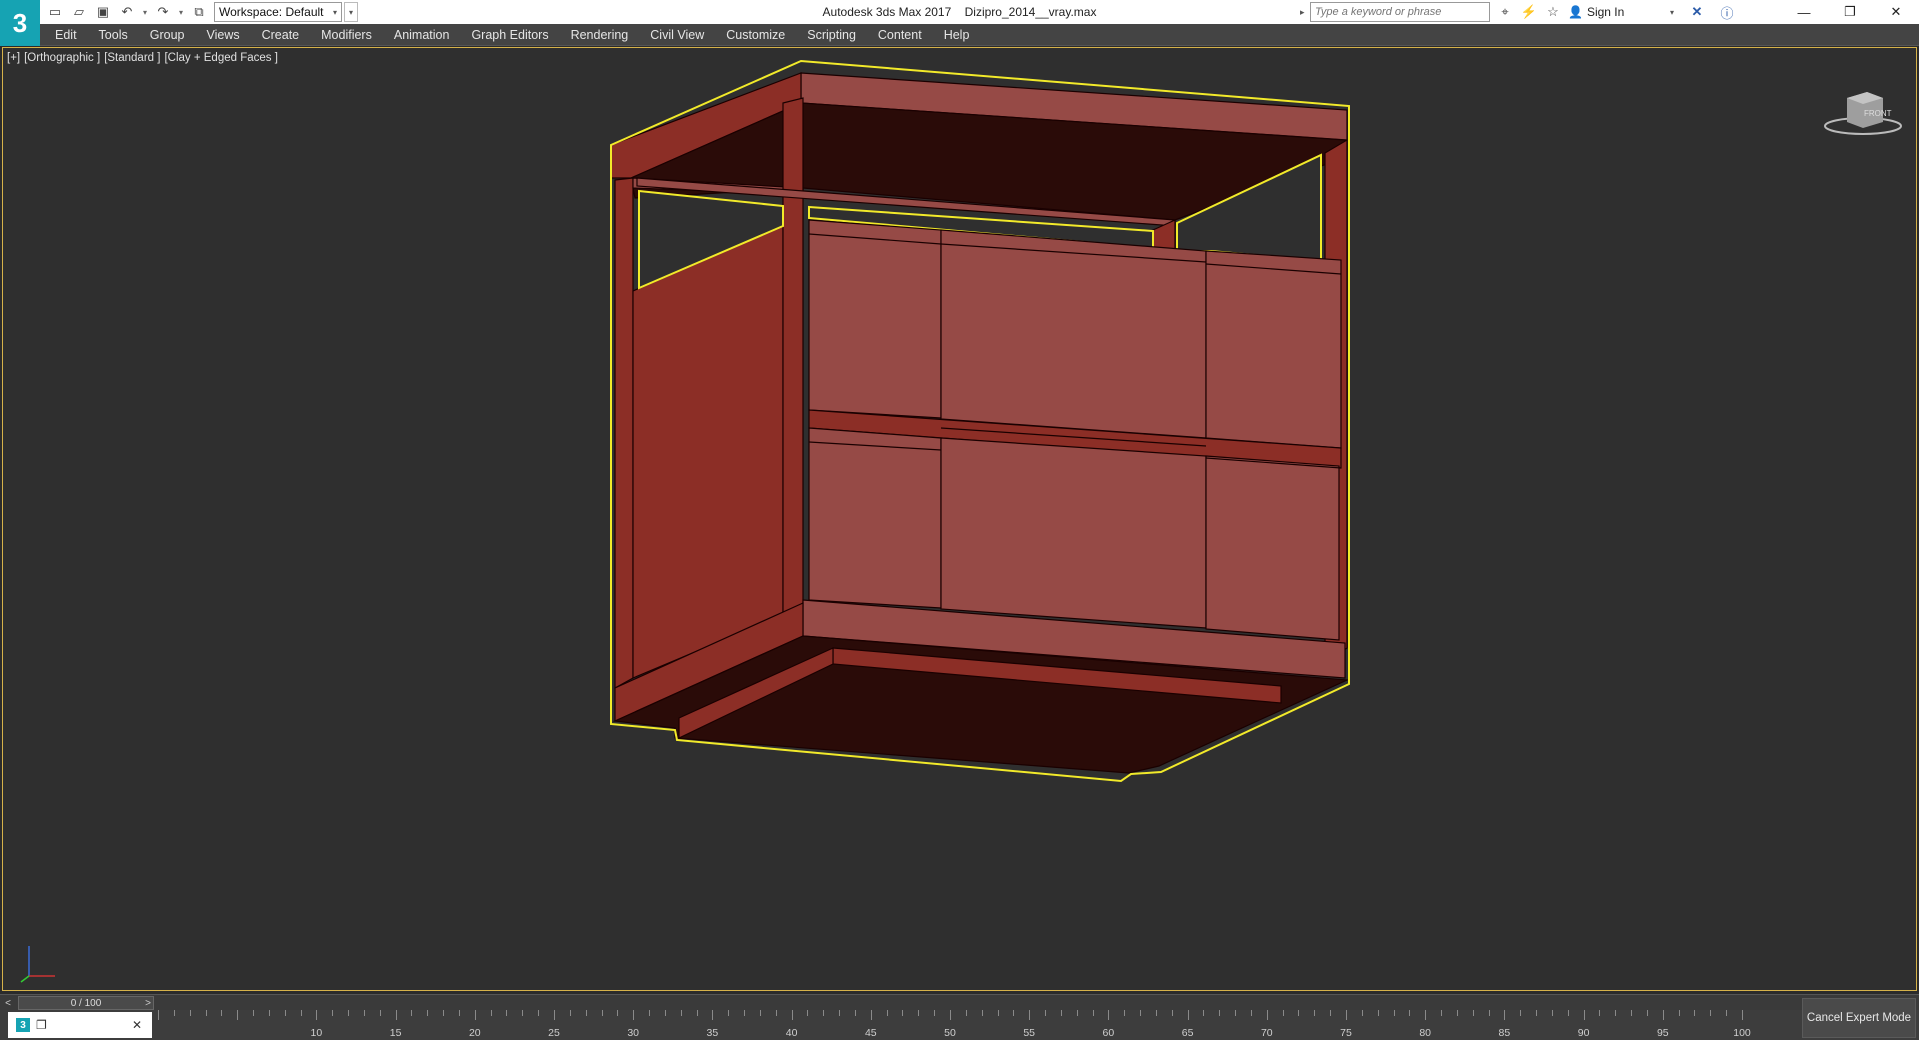 This screenshot has width=1919, height=1040. I want to click on menu-tools: Tools, so click(113, 35).